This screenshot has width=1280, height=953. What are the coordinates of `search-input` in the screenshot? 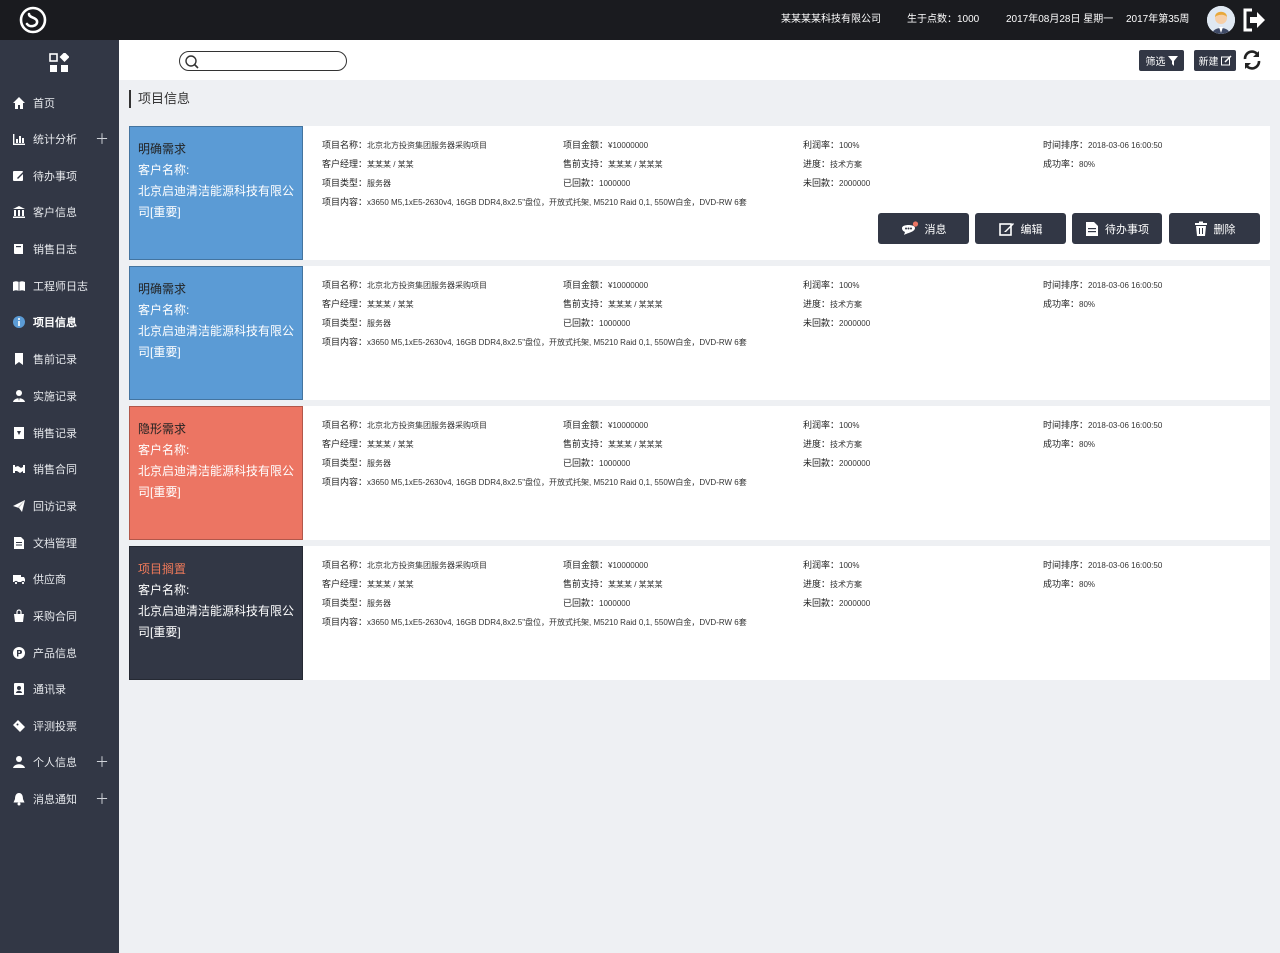 It's located at (272, 61).